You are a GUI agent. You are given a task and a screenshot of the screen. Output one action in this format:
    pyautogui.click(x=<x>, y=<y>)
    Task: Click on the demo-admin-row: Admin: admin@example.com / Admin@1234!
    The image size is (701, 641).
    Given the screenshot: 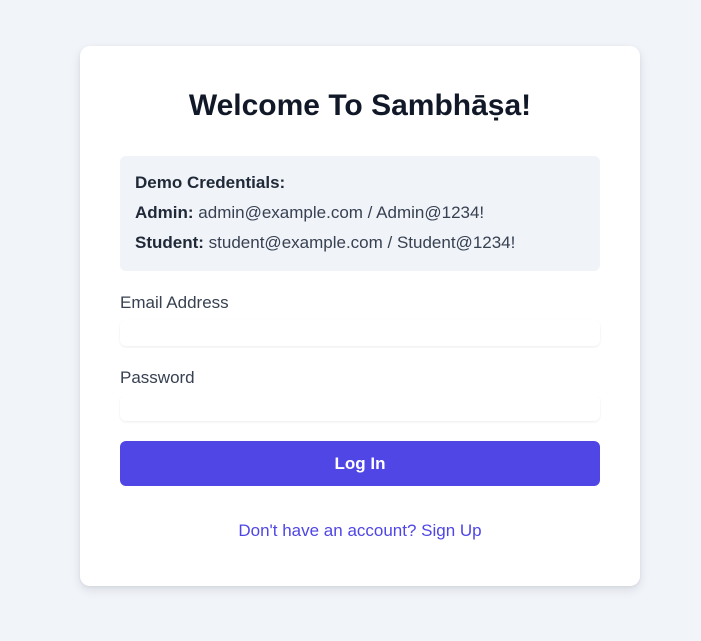 What is the action you would take?
    pyautogui.click(x=360, y=217)
    